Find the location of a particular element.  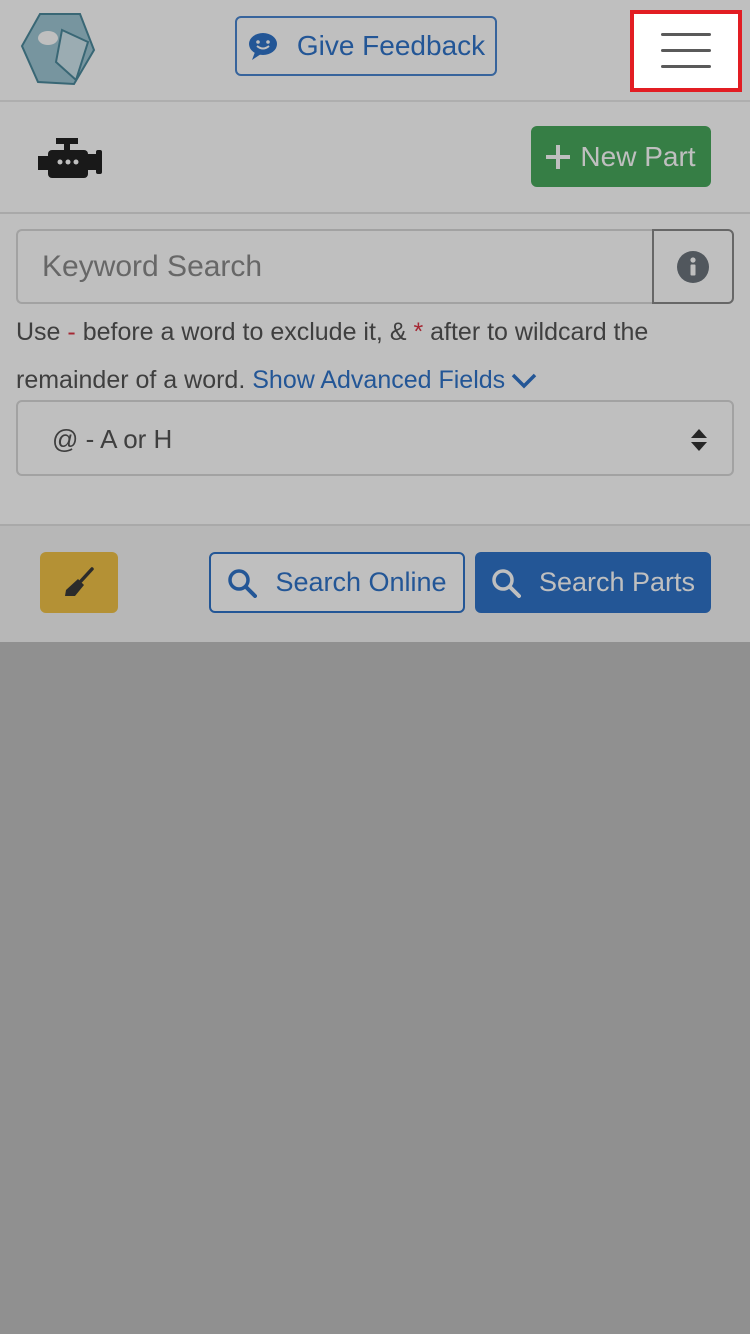

engine-icon is located at coordinates (70, 158).